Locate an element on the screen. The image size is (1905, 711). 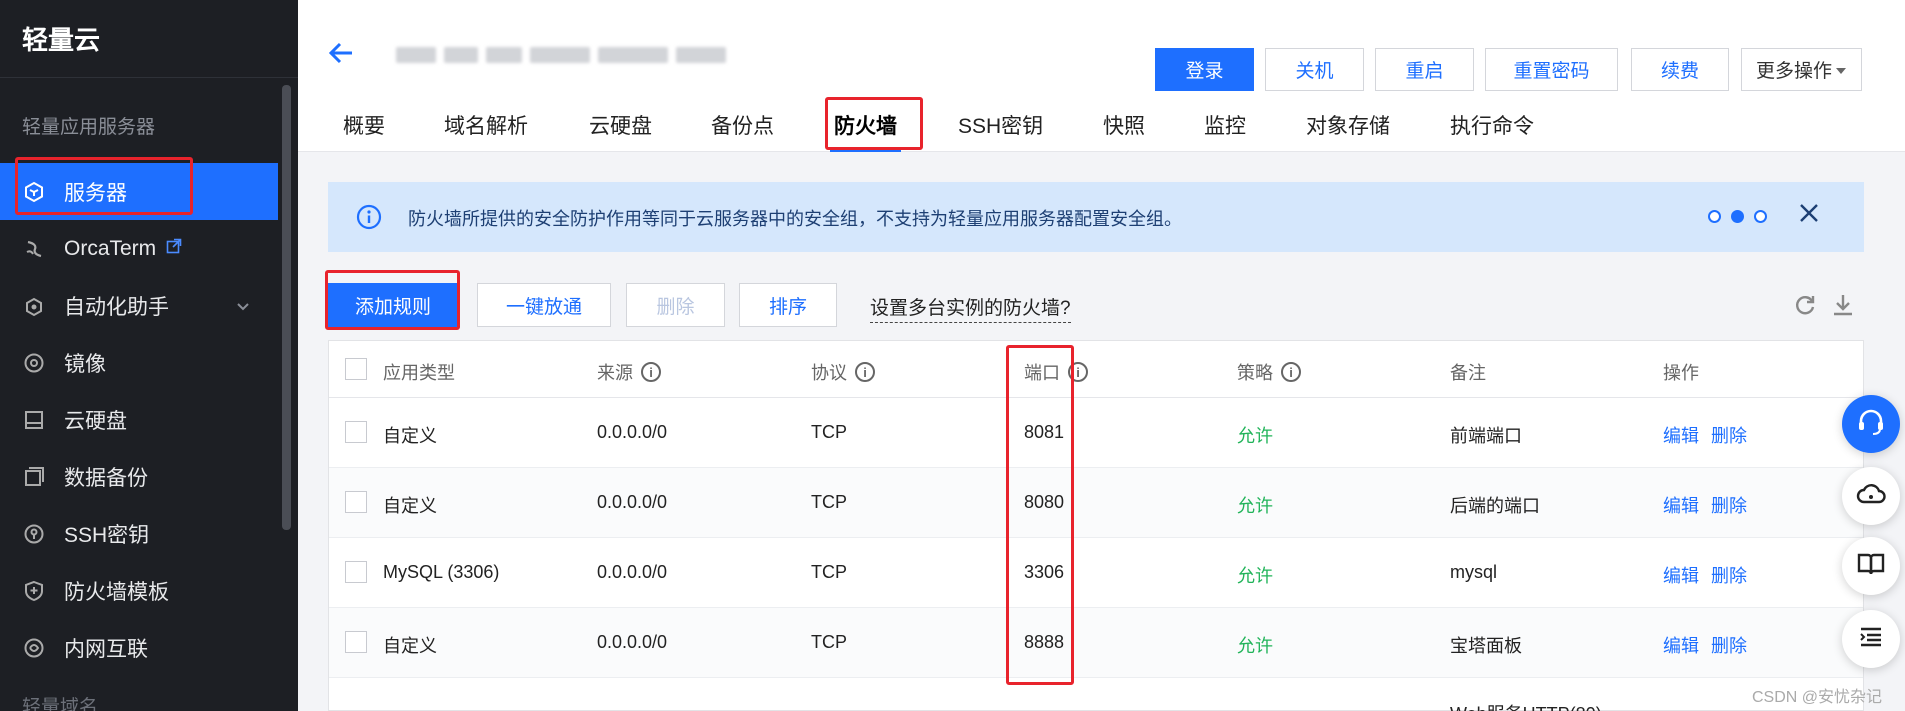
tab-backup-points: 备份点 is located at coordinates (742, 125).